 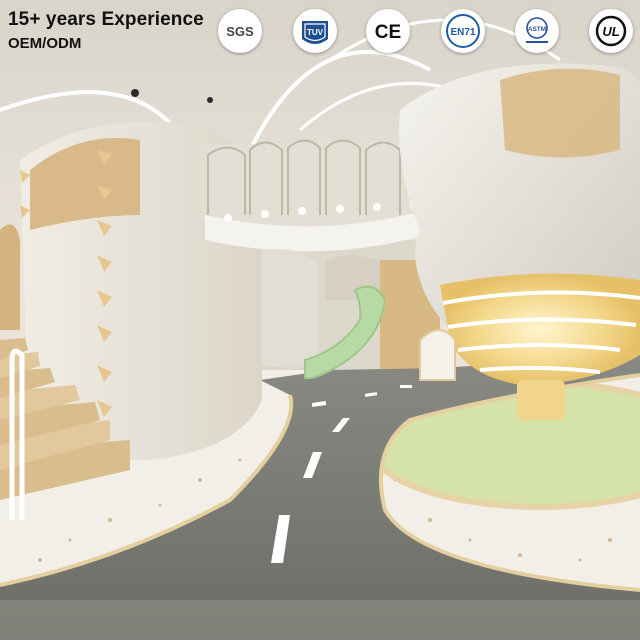 What do you see at coordinates (45, 43) in the screenshot?
I see `subline-text: OEM/ODM` at bounding box center [45, 43].